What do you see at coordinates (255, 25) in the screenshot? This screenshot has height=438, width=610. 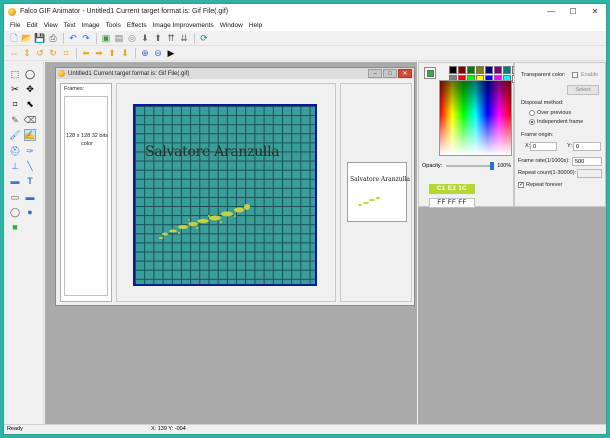 I see `menu-help: Help` at bounding box center [255, 25].